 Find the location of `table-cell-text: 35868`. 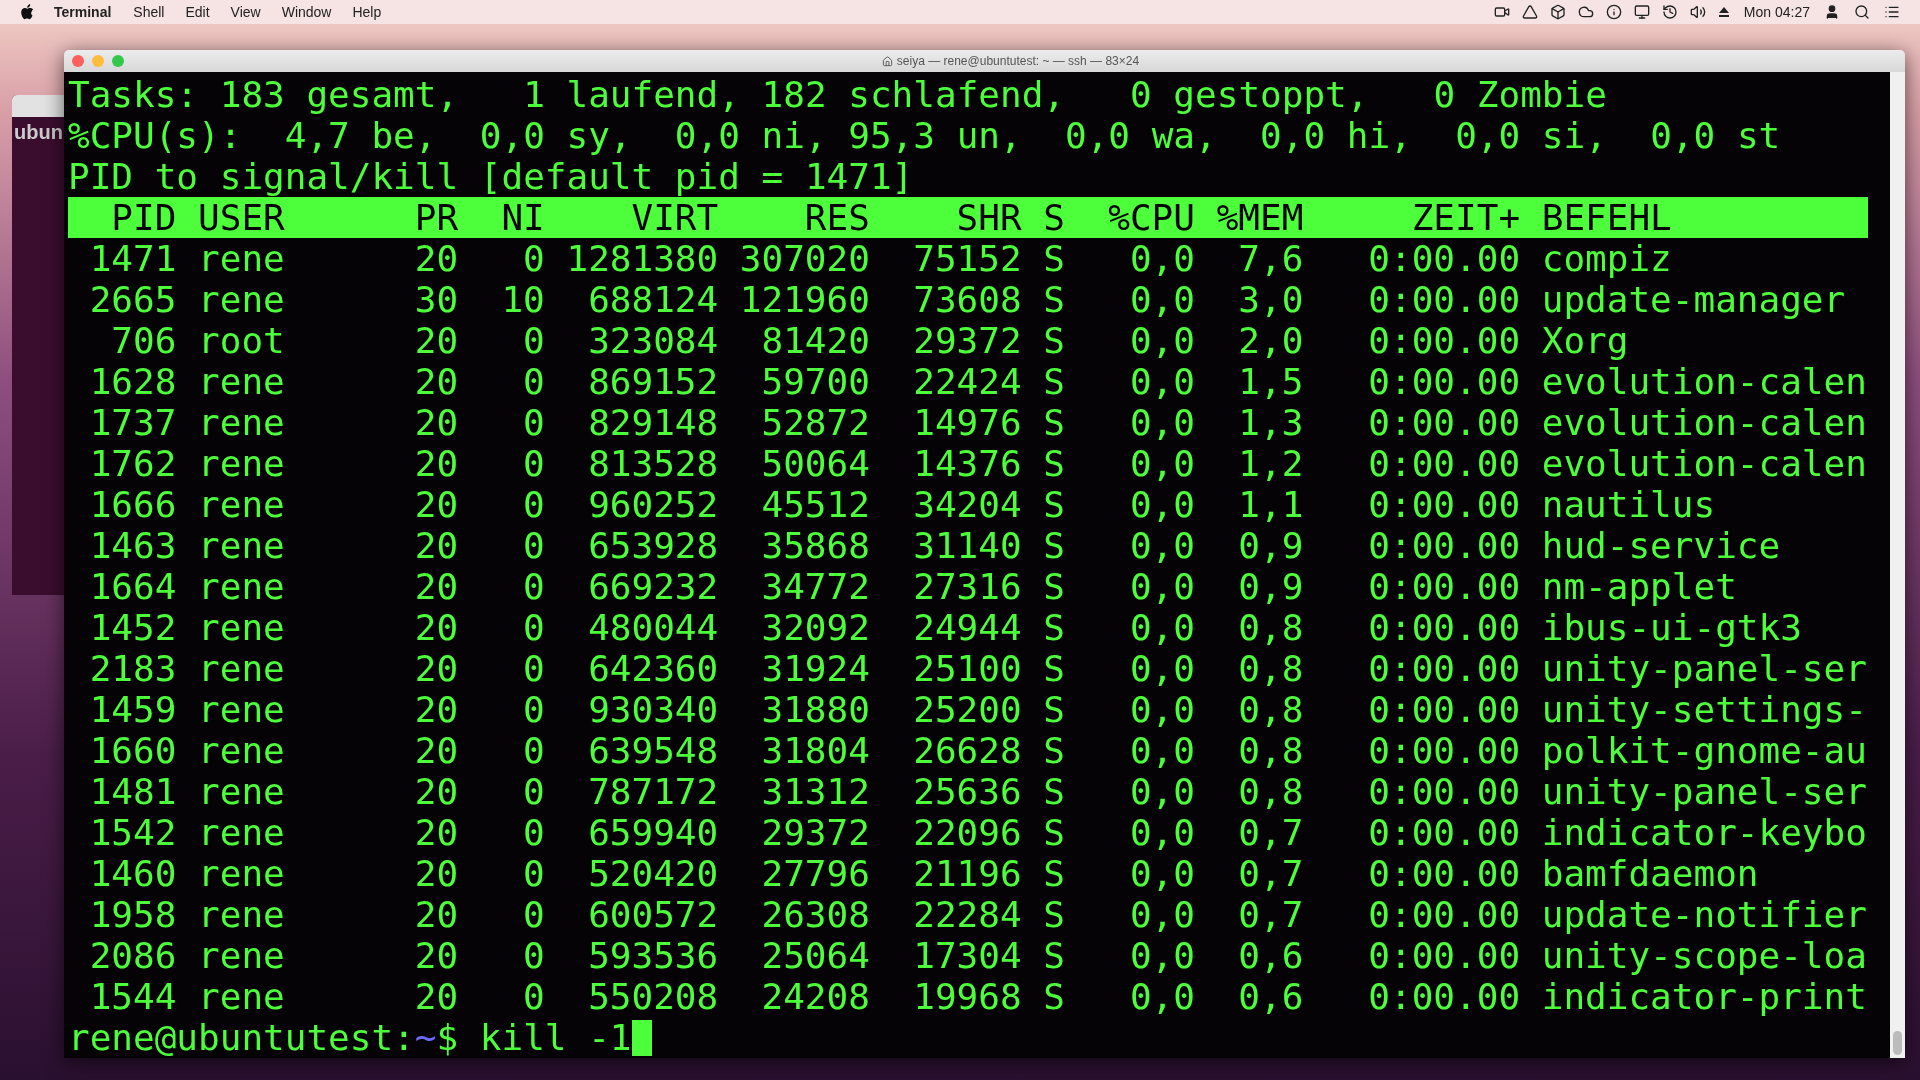

table-cell-text: 35868 is located at coordinates (815, 545).